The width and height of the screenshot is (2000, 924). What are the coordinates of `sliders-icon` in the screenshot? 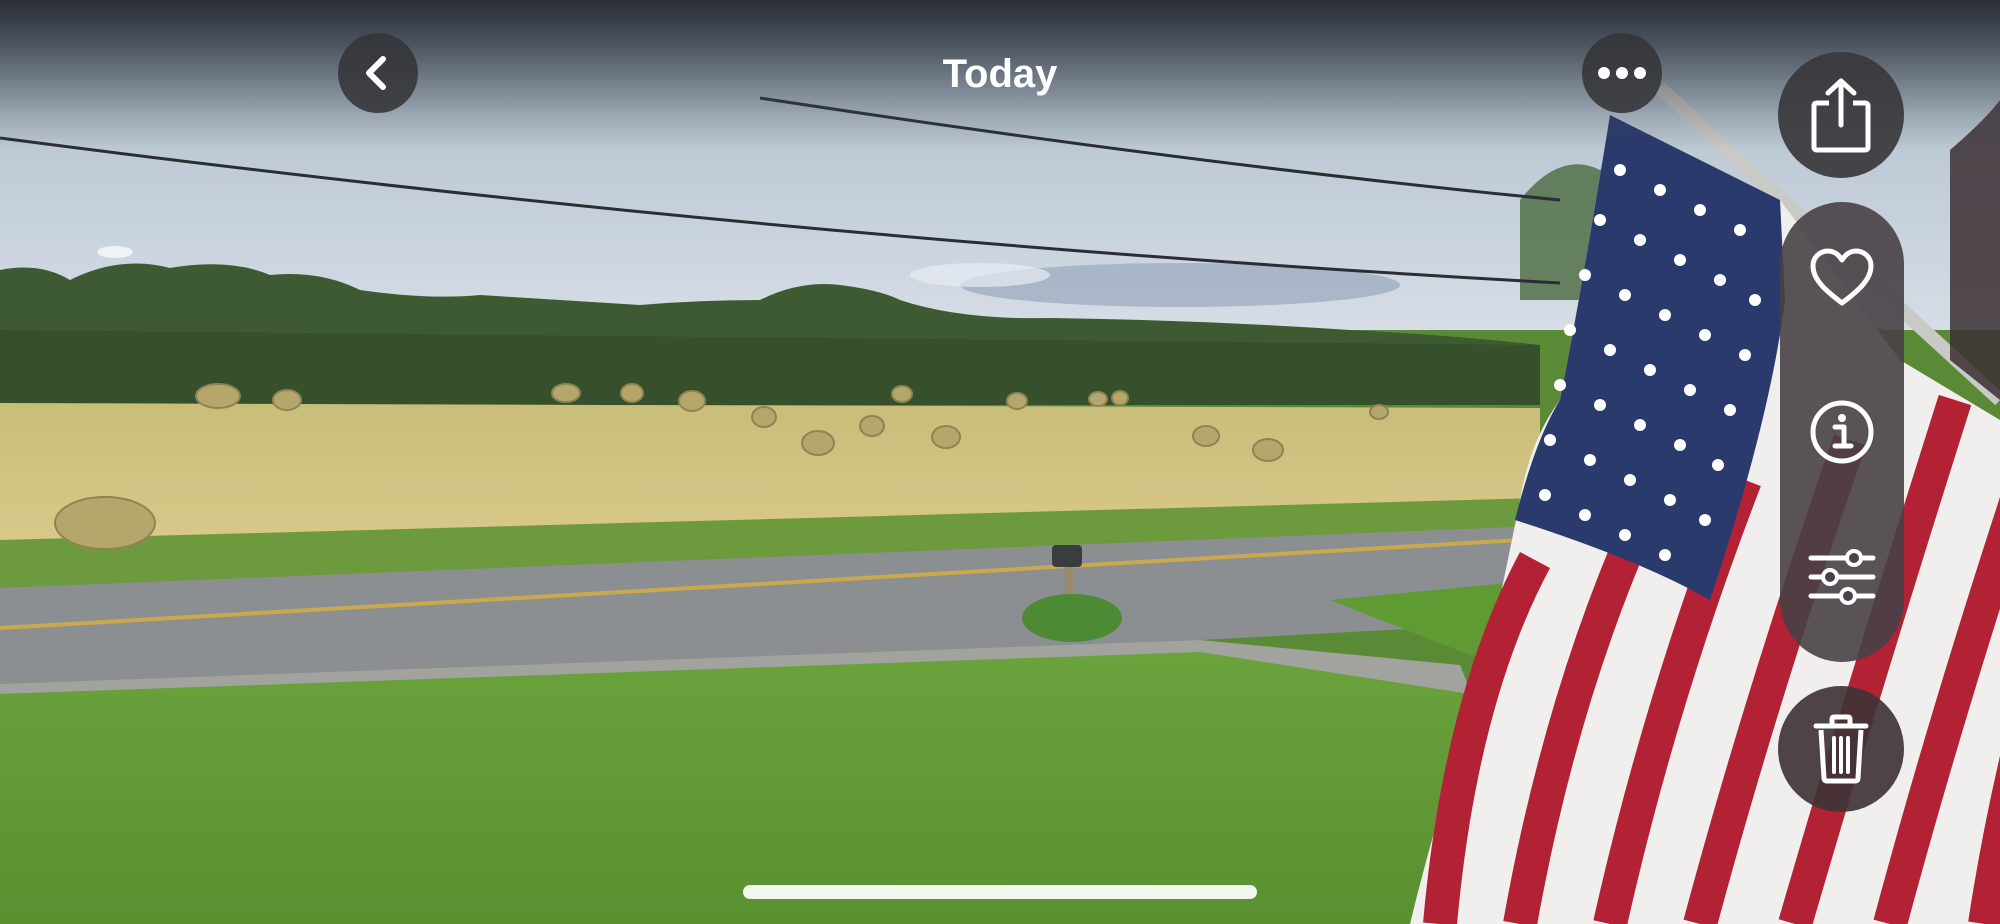 It's located at (1842, 577).